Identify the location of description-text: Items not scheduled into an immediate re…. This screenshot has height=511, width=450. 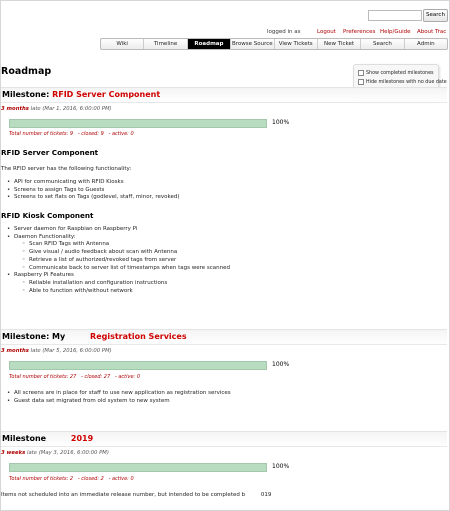
(123, 495).